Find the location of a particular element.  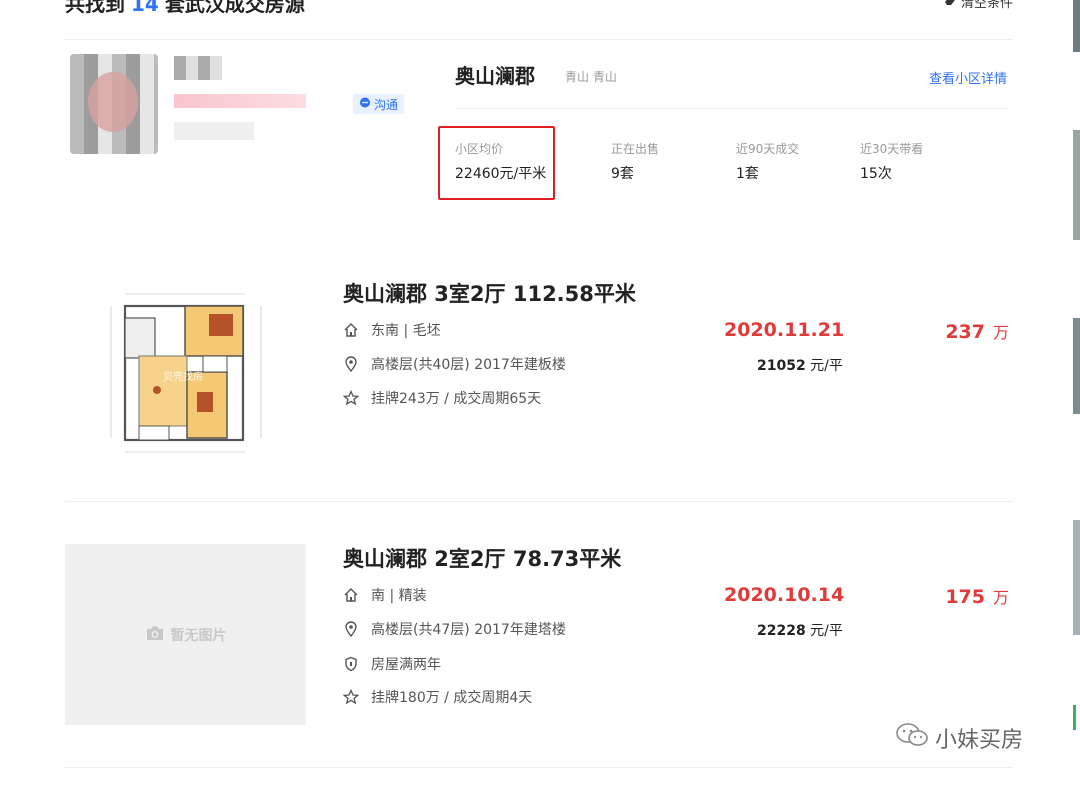

chat-bubble-icon is located at coordinates (365, 104).